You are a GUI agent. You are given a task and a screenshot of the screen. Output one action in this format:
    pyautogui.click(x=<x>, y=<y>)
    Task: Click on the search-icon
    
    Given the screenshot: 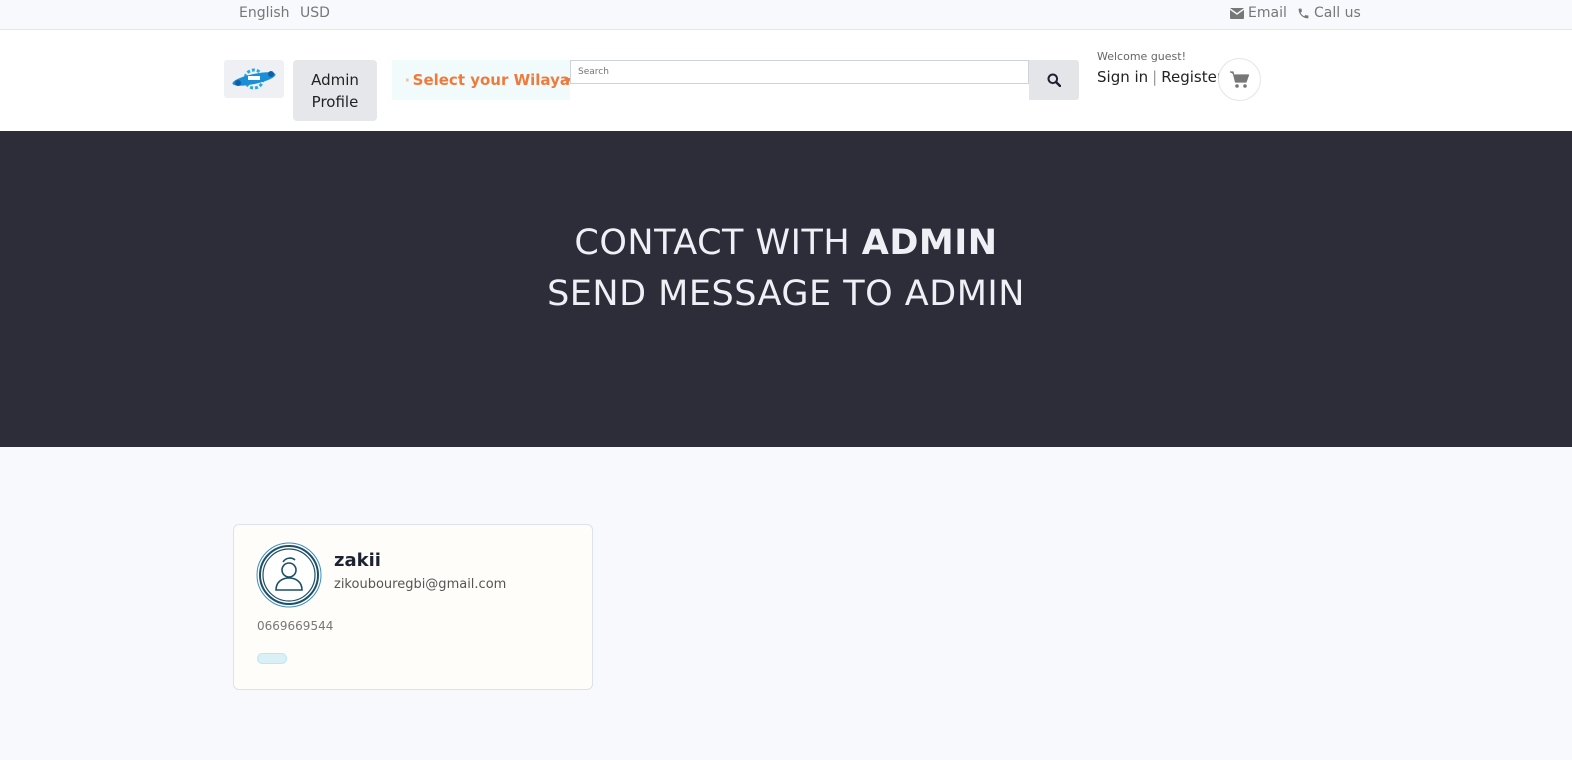 What is the action you would take?
    pyautogui.click(x=1054, y=80)
    